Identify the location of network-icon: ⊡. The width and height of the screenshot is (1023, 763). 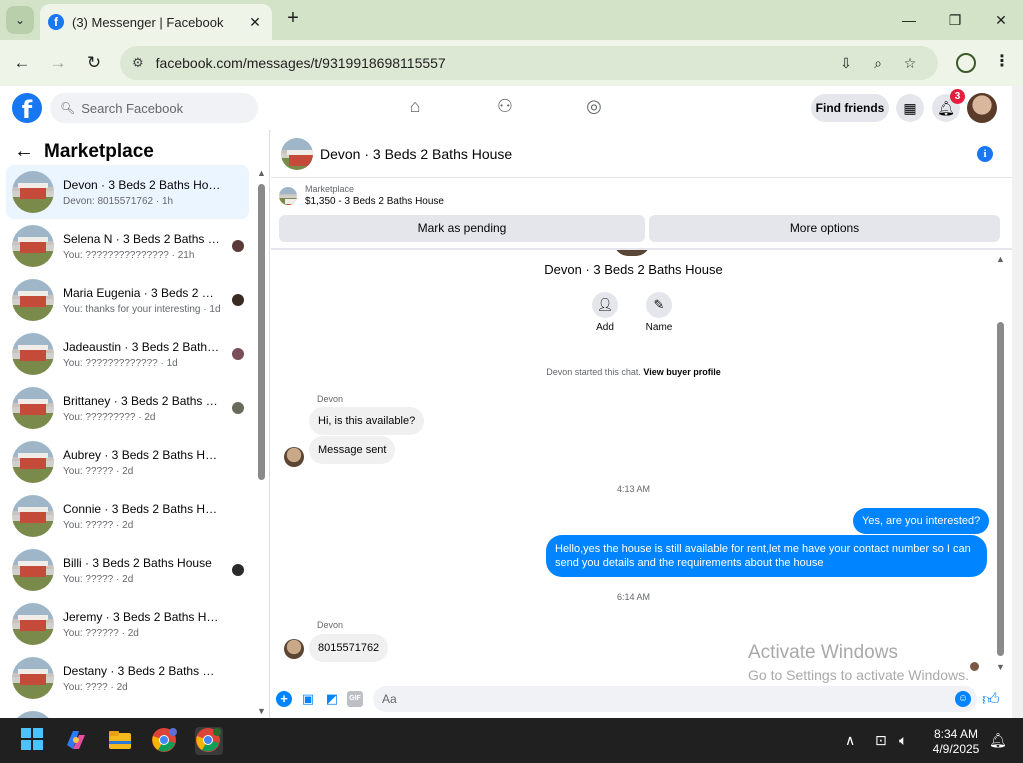
(881, 740).